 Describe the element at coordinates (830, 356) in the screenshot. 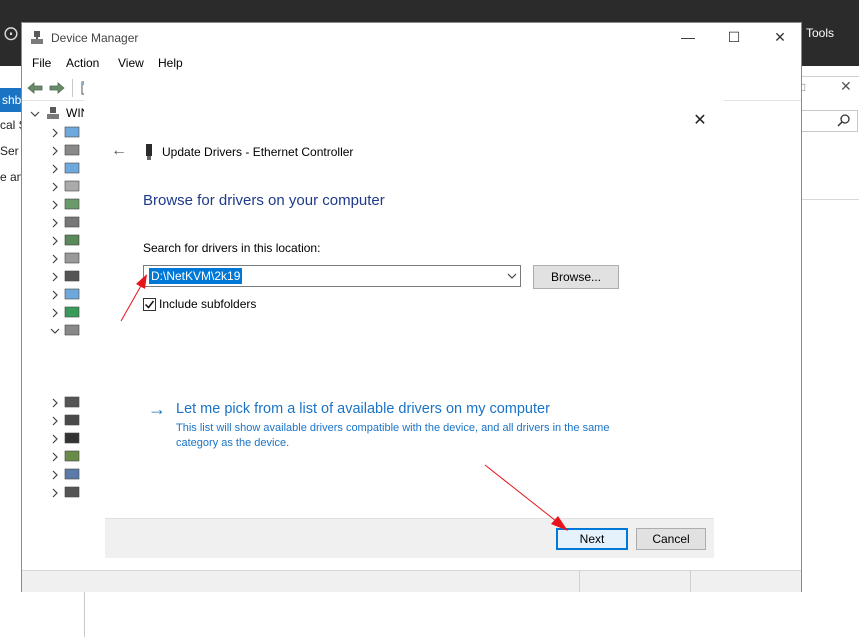

I see `server-manager-content` at that location.